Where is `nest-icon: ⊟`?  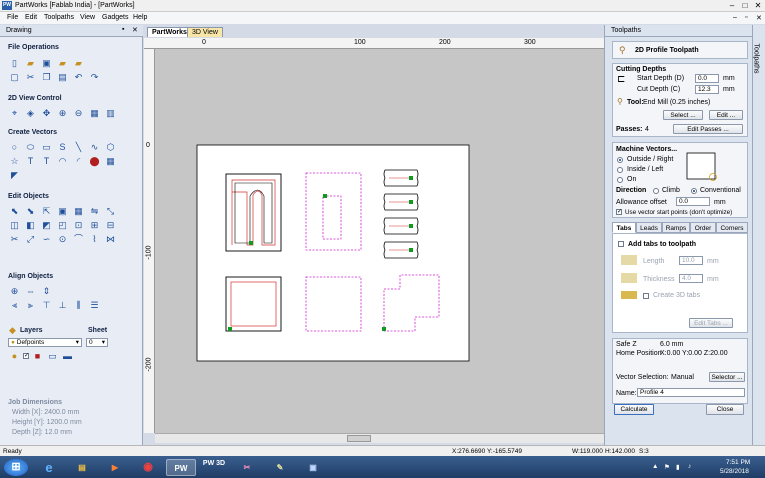 nest-icon: ⊟ is located at coordinates (110, 225).